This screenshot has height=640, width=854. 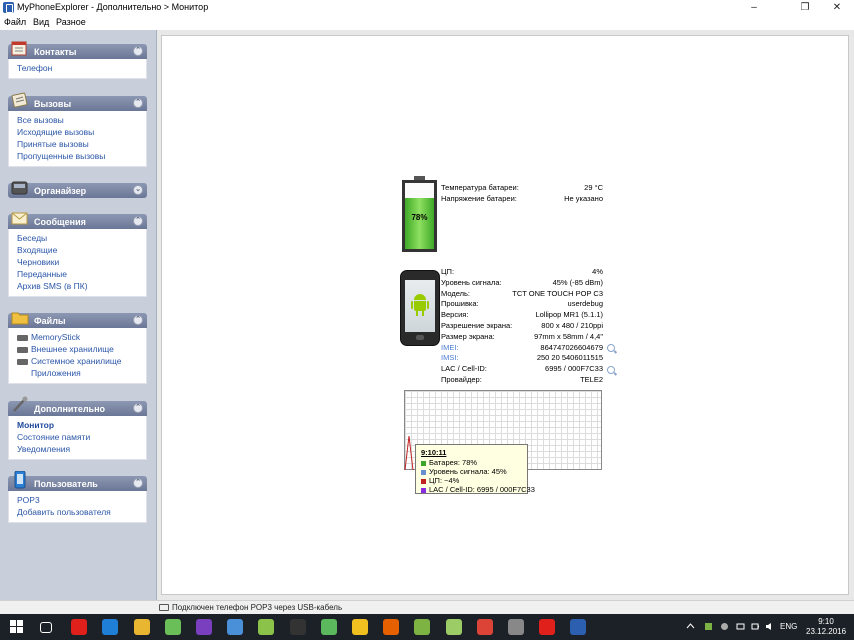 I want to click on close-button: ✕, so click(x=837, y=7).